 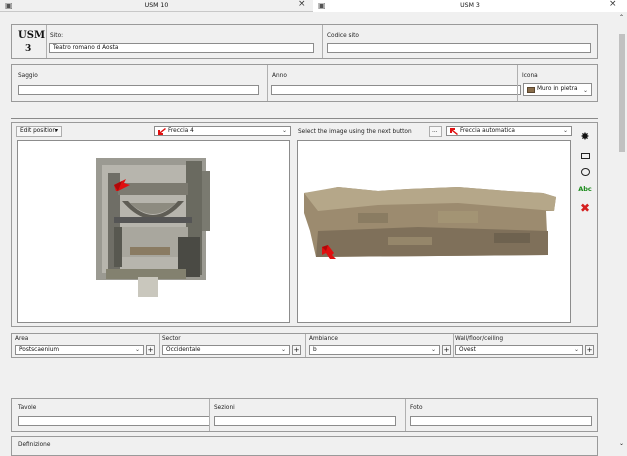 What do you see at coordinates (479, 339) in the screenshot?
I see `wall-floor-ceiling-label: Wall/floor/ceiling` at bounding box center [479, 339].